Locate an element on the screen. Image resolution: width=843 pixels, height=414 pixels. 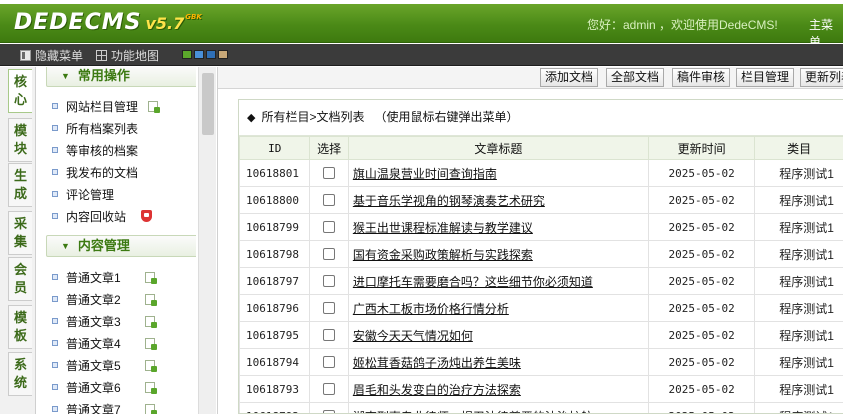
sitemap-button: 功能地图 is located at coordinates (127, 55).